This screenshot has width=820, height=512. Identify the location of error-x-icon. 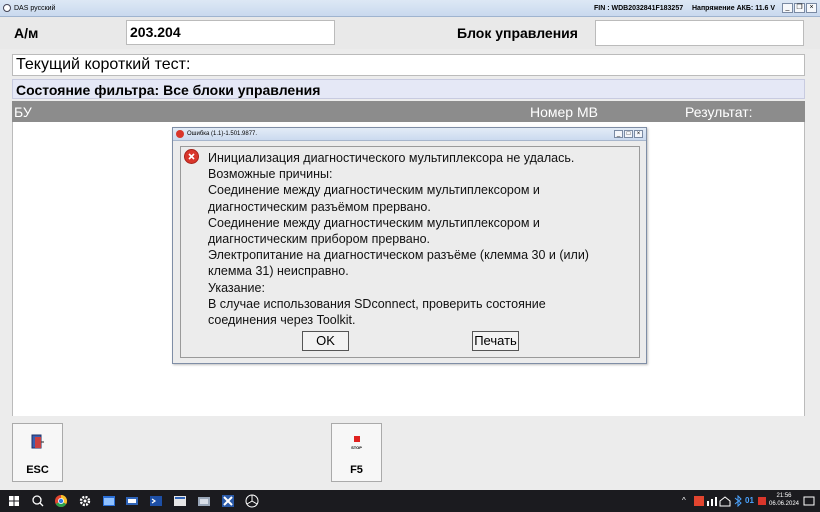
(191, 156).